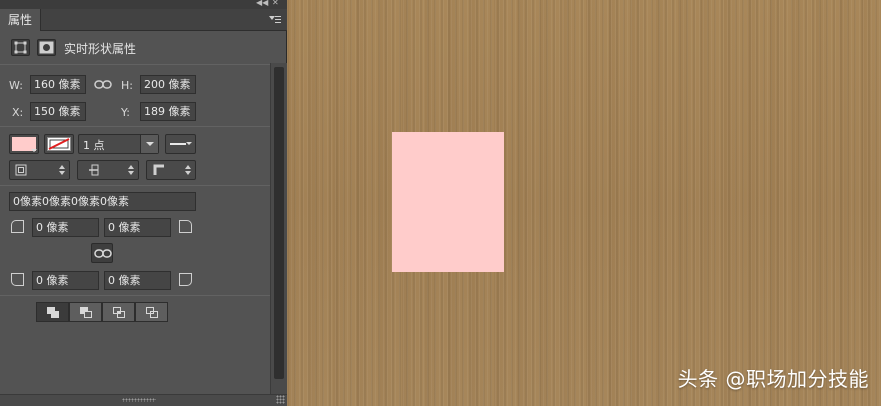 The height and width of the screenshot is (406, 881). I want to click on panel-scrollbar, so click(278, 234).